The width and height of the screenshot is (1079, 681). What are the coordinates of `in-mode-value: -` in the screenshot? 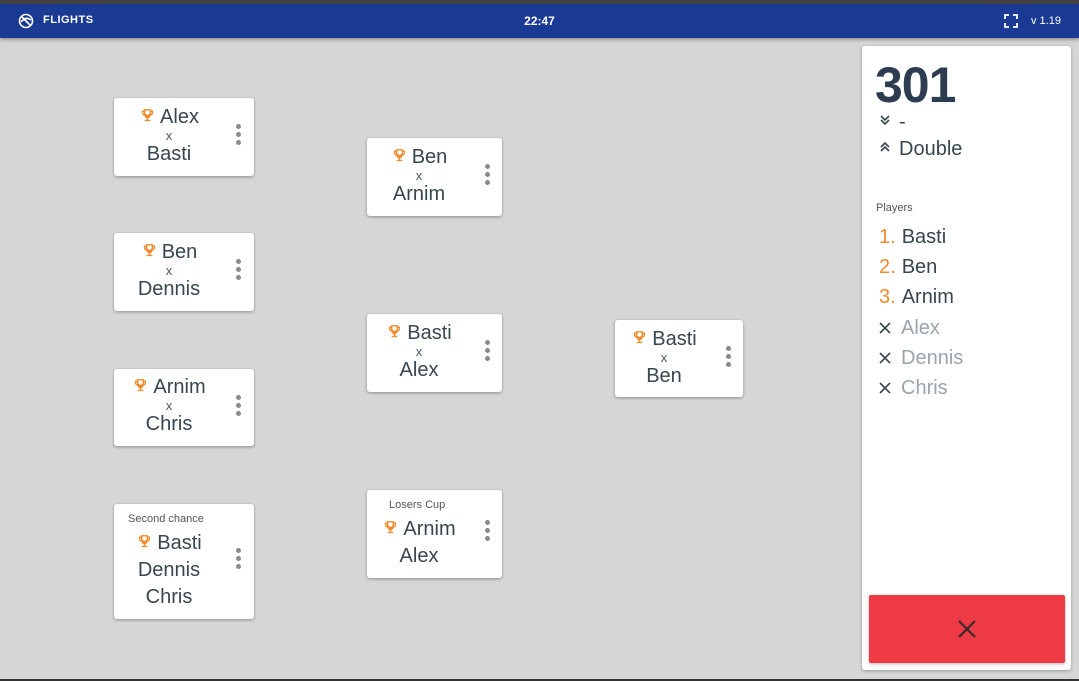 It's located at (902, 122).